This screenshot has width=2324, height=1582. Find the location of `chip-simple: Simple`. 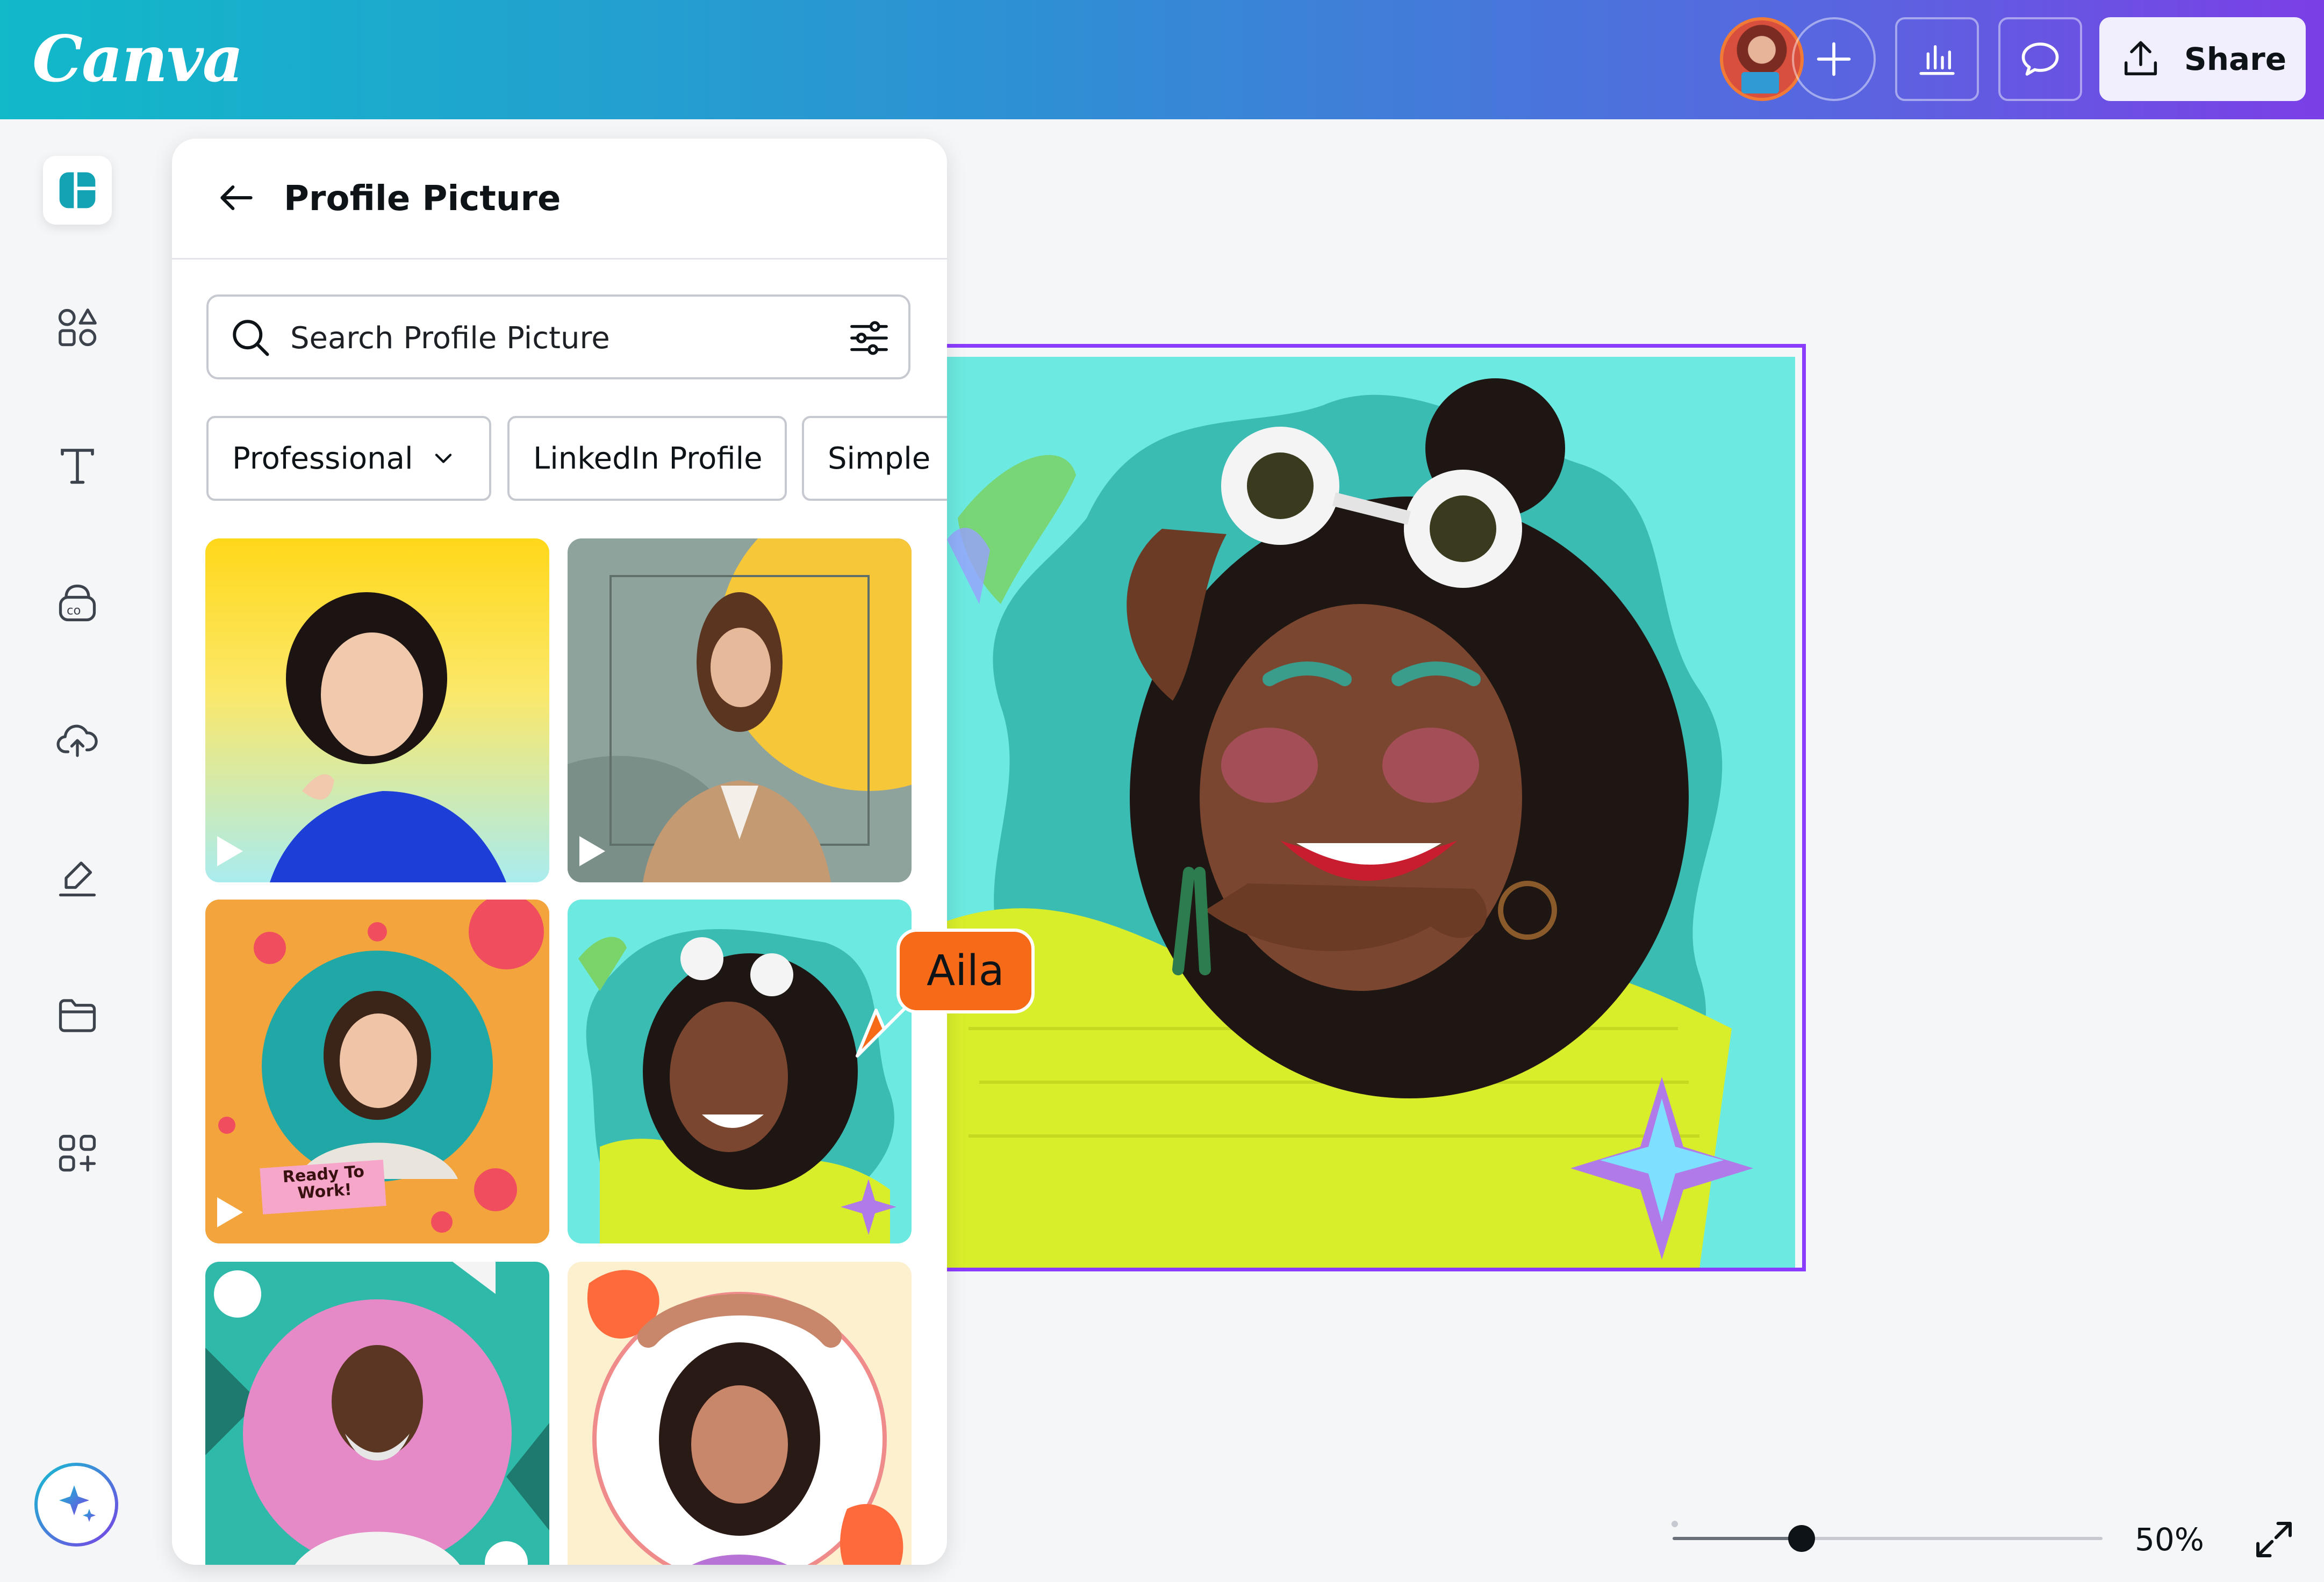

chip-simple: Simple is located at coordinates (874, 458).